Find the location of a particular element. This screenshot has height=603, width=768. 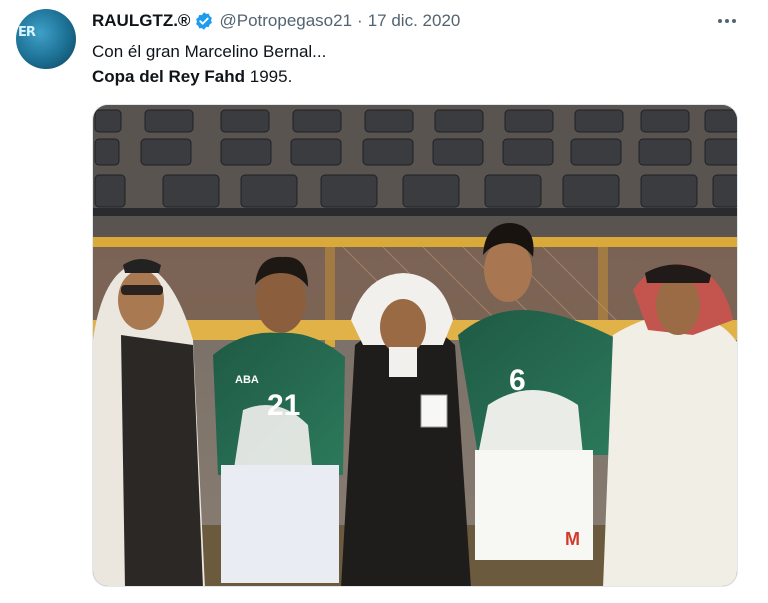

tweet-text-rest: 1995. is located at coordinates (269, 76).